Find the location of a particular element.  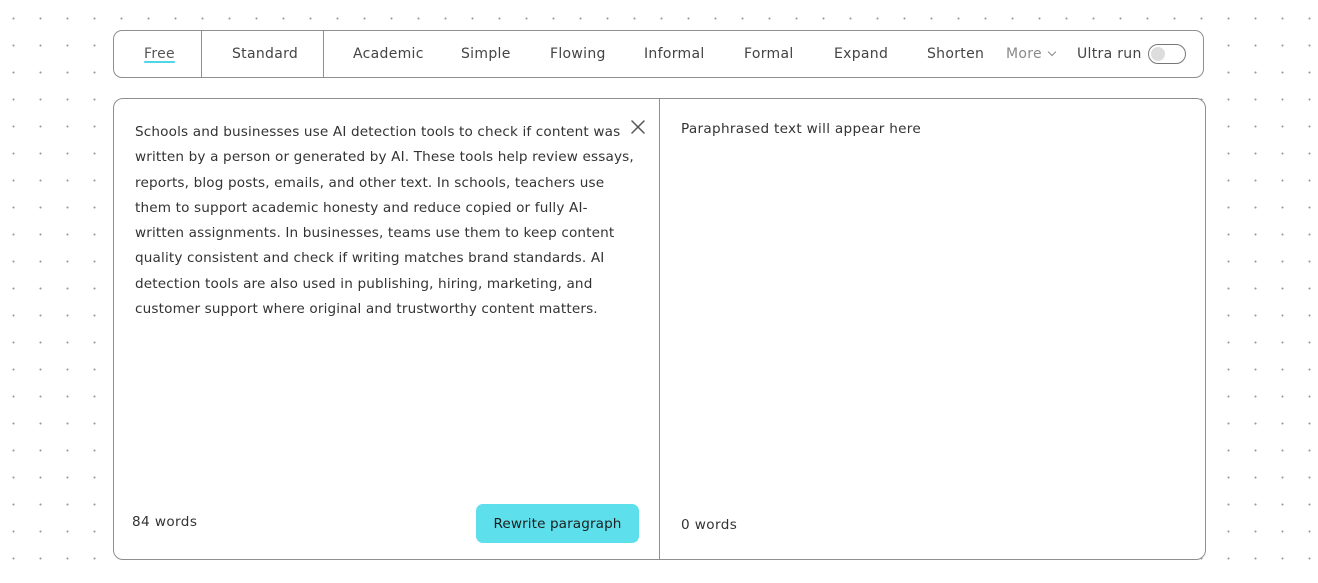

mode-informal-label: Informal is located at coordinates (674, 54).